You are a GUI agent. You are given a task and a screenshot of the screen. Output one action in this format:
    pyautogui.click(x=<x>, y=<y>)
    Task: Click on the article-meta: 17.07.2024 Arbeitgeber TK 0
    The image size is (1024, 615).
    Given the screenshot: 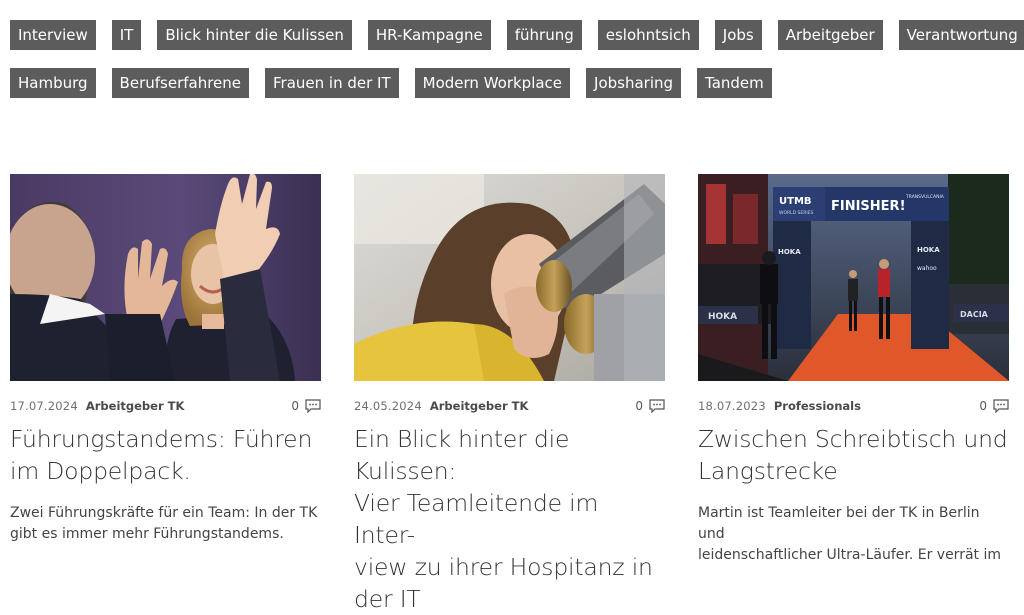 What is the action you would take?
    pyautogui.click(x=165, y=406)
    